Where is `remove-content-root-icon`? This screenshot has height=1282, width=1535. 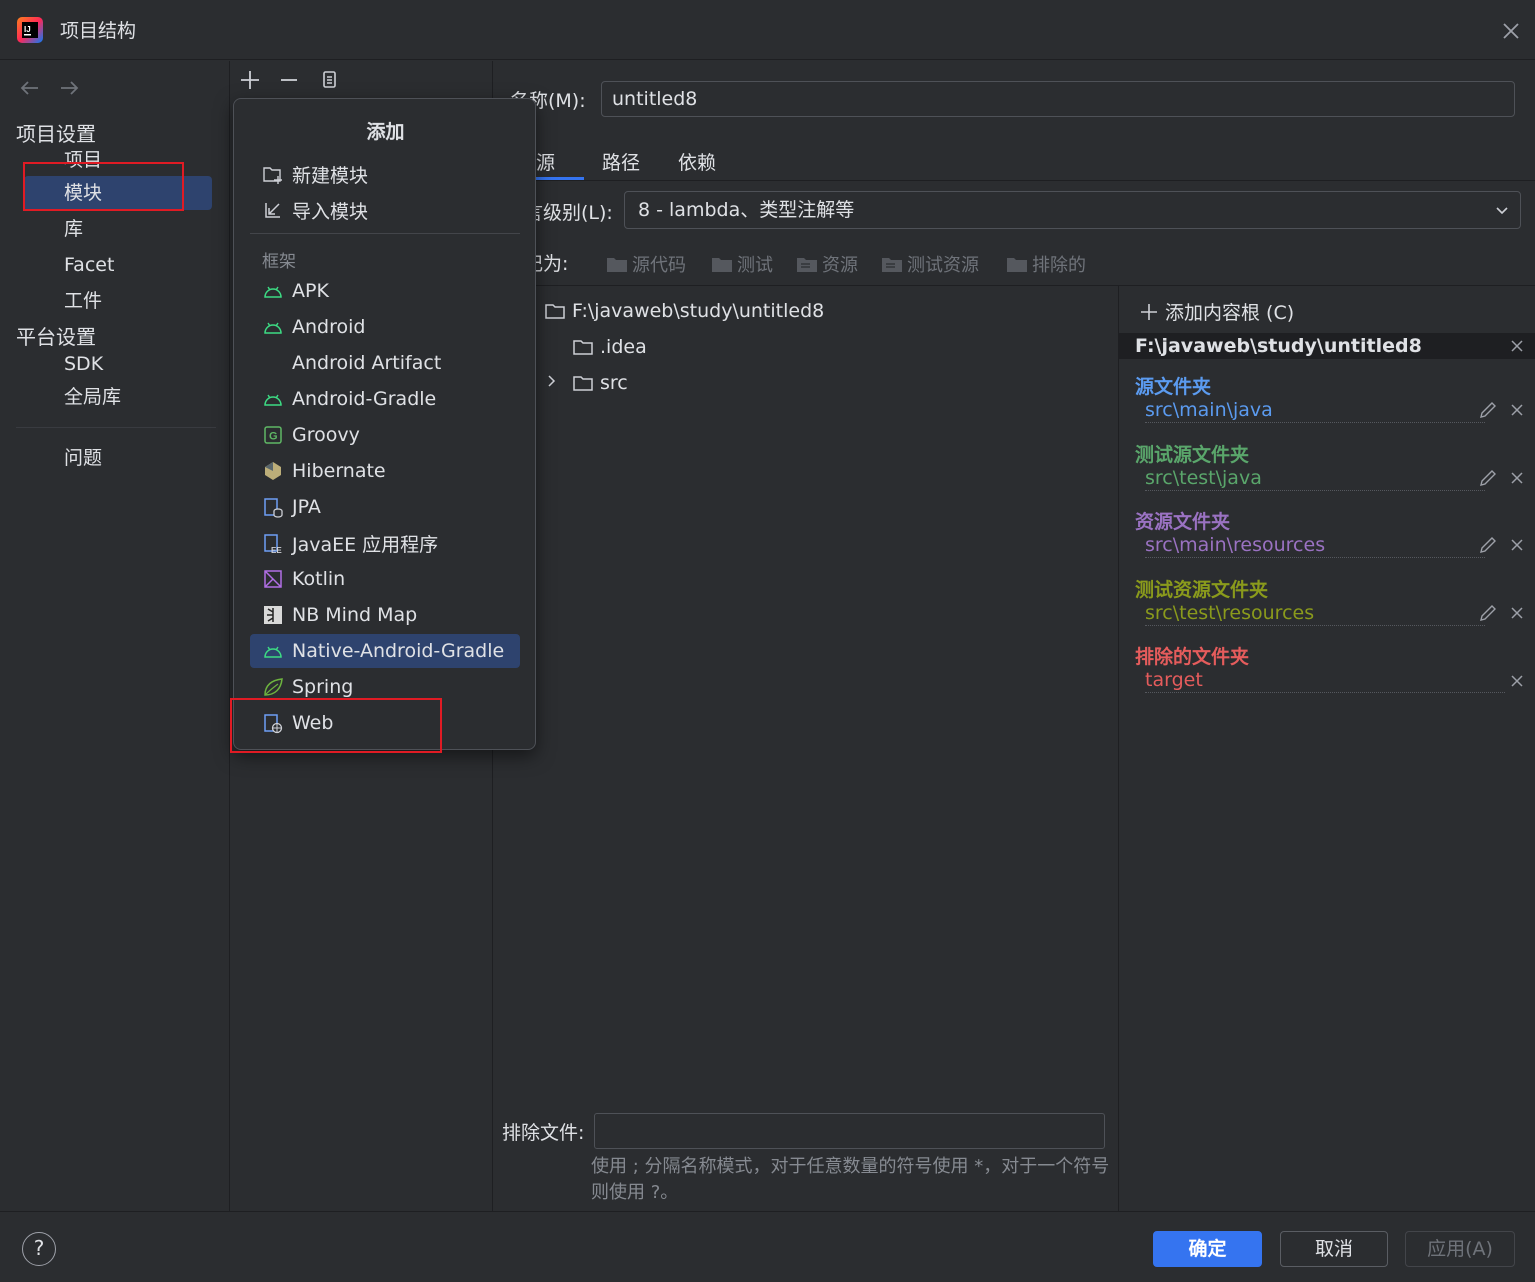 remove-content-root-icon is located at coordinates (1517, 346).